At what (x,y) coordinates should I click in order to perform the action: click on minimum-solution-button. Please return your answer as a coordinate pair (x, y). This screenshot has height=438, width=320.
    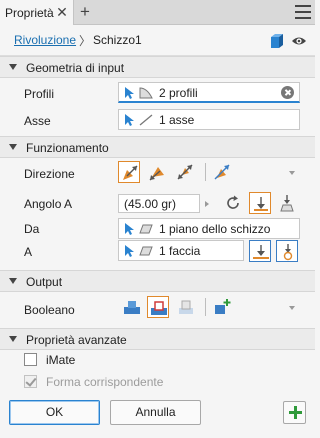
    Looking at the image, I should click on (287, 251).